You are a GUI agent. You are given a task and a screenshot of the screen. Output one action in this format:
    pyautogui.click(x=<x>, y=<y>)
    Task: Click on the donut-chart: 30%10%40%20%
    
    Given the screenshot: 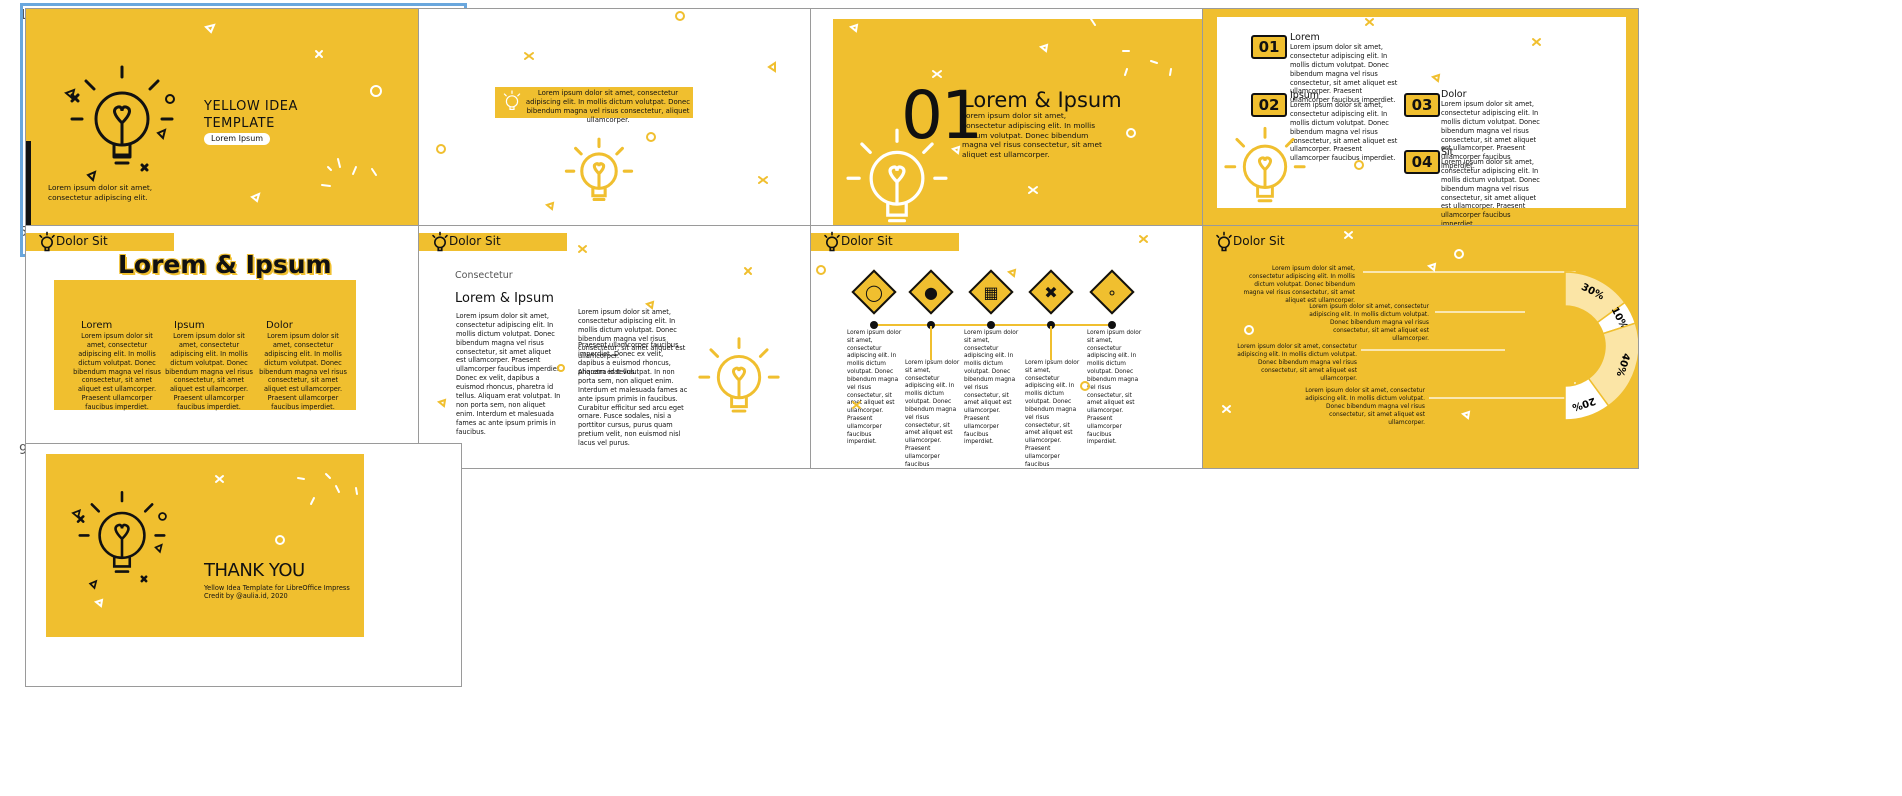 What is the action you would take?
    pyautogui.click(x=1601, y=346)
    